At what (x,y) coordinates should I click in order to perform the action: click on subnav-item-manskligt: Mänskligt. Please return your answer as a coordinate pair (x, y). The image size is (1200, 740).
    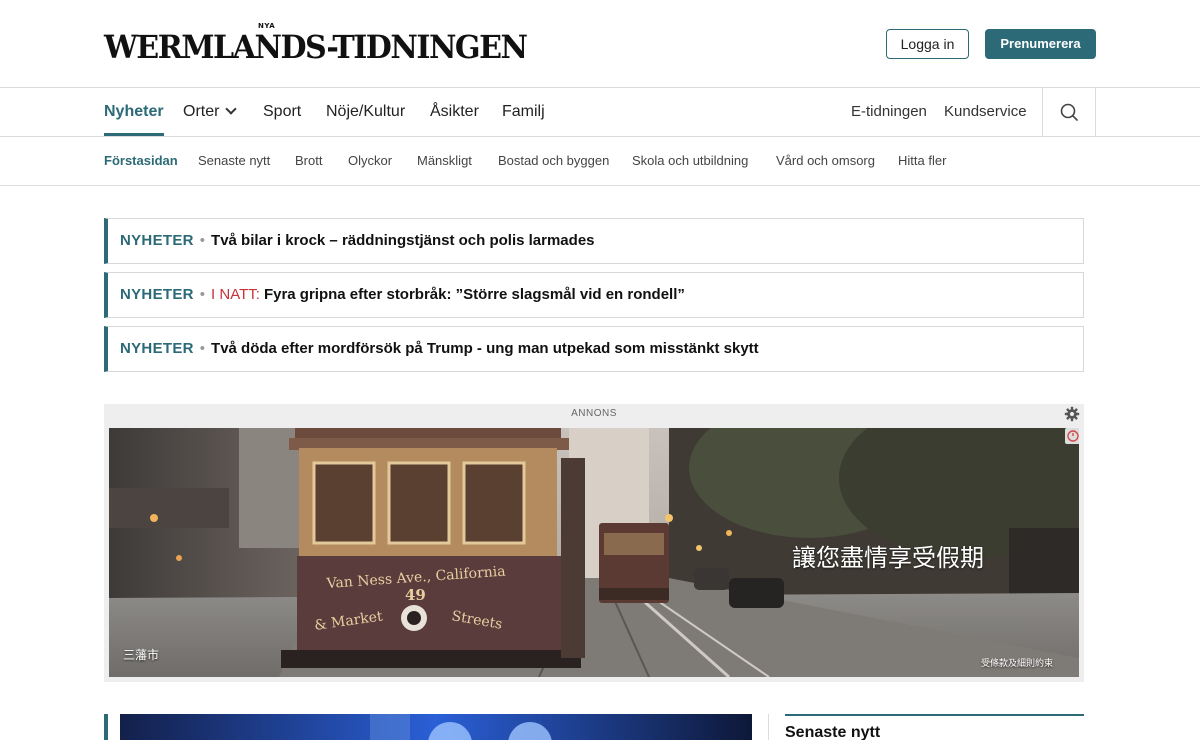
    Looking at the image, I should click on (444, 161).